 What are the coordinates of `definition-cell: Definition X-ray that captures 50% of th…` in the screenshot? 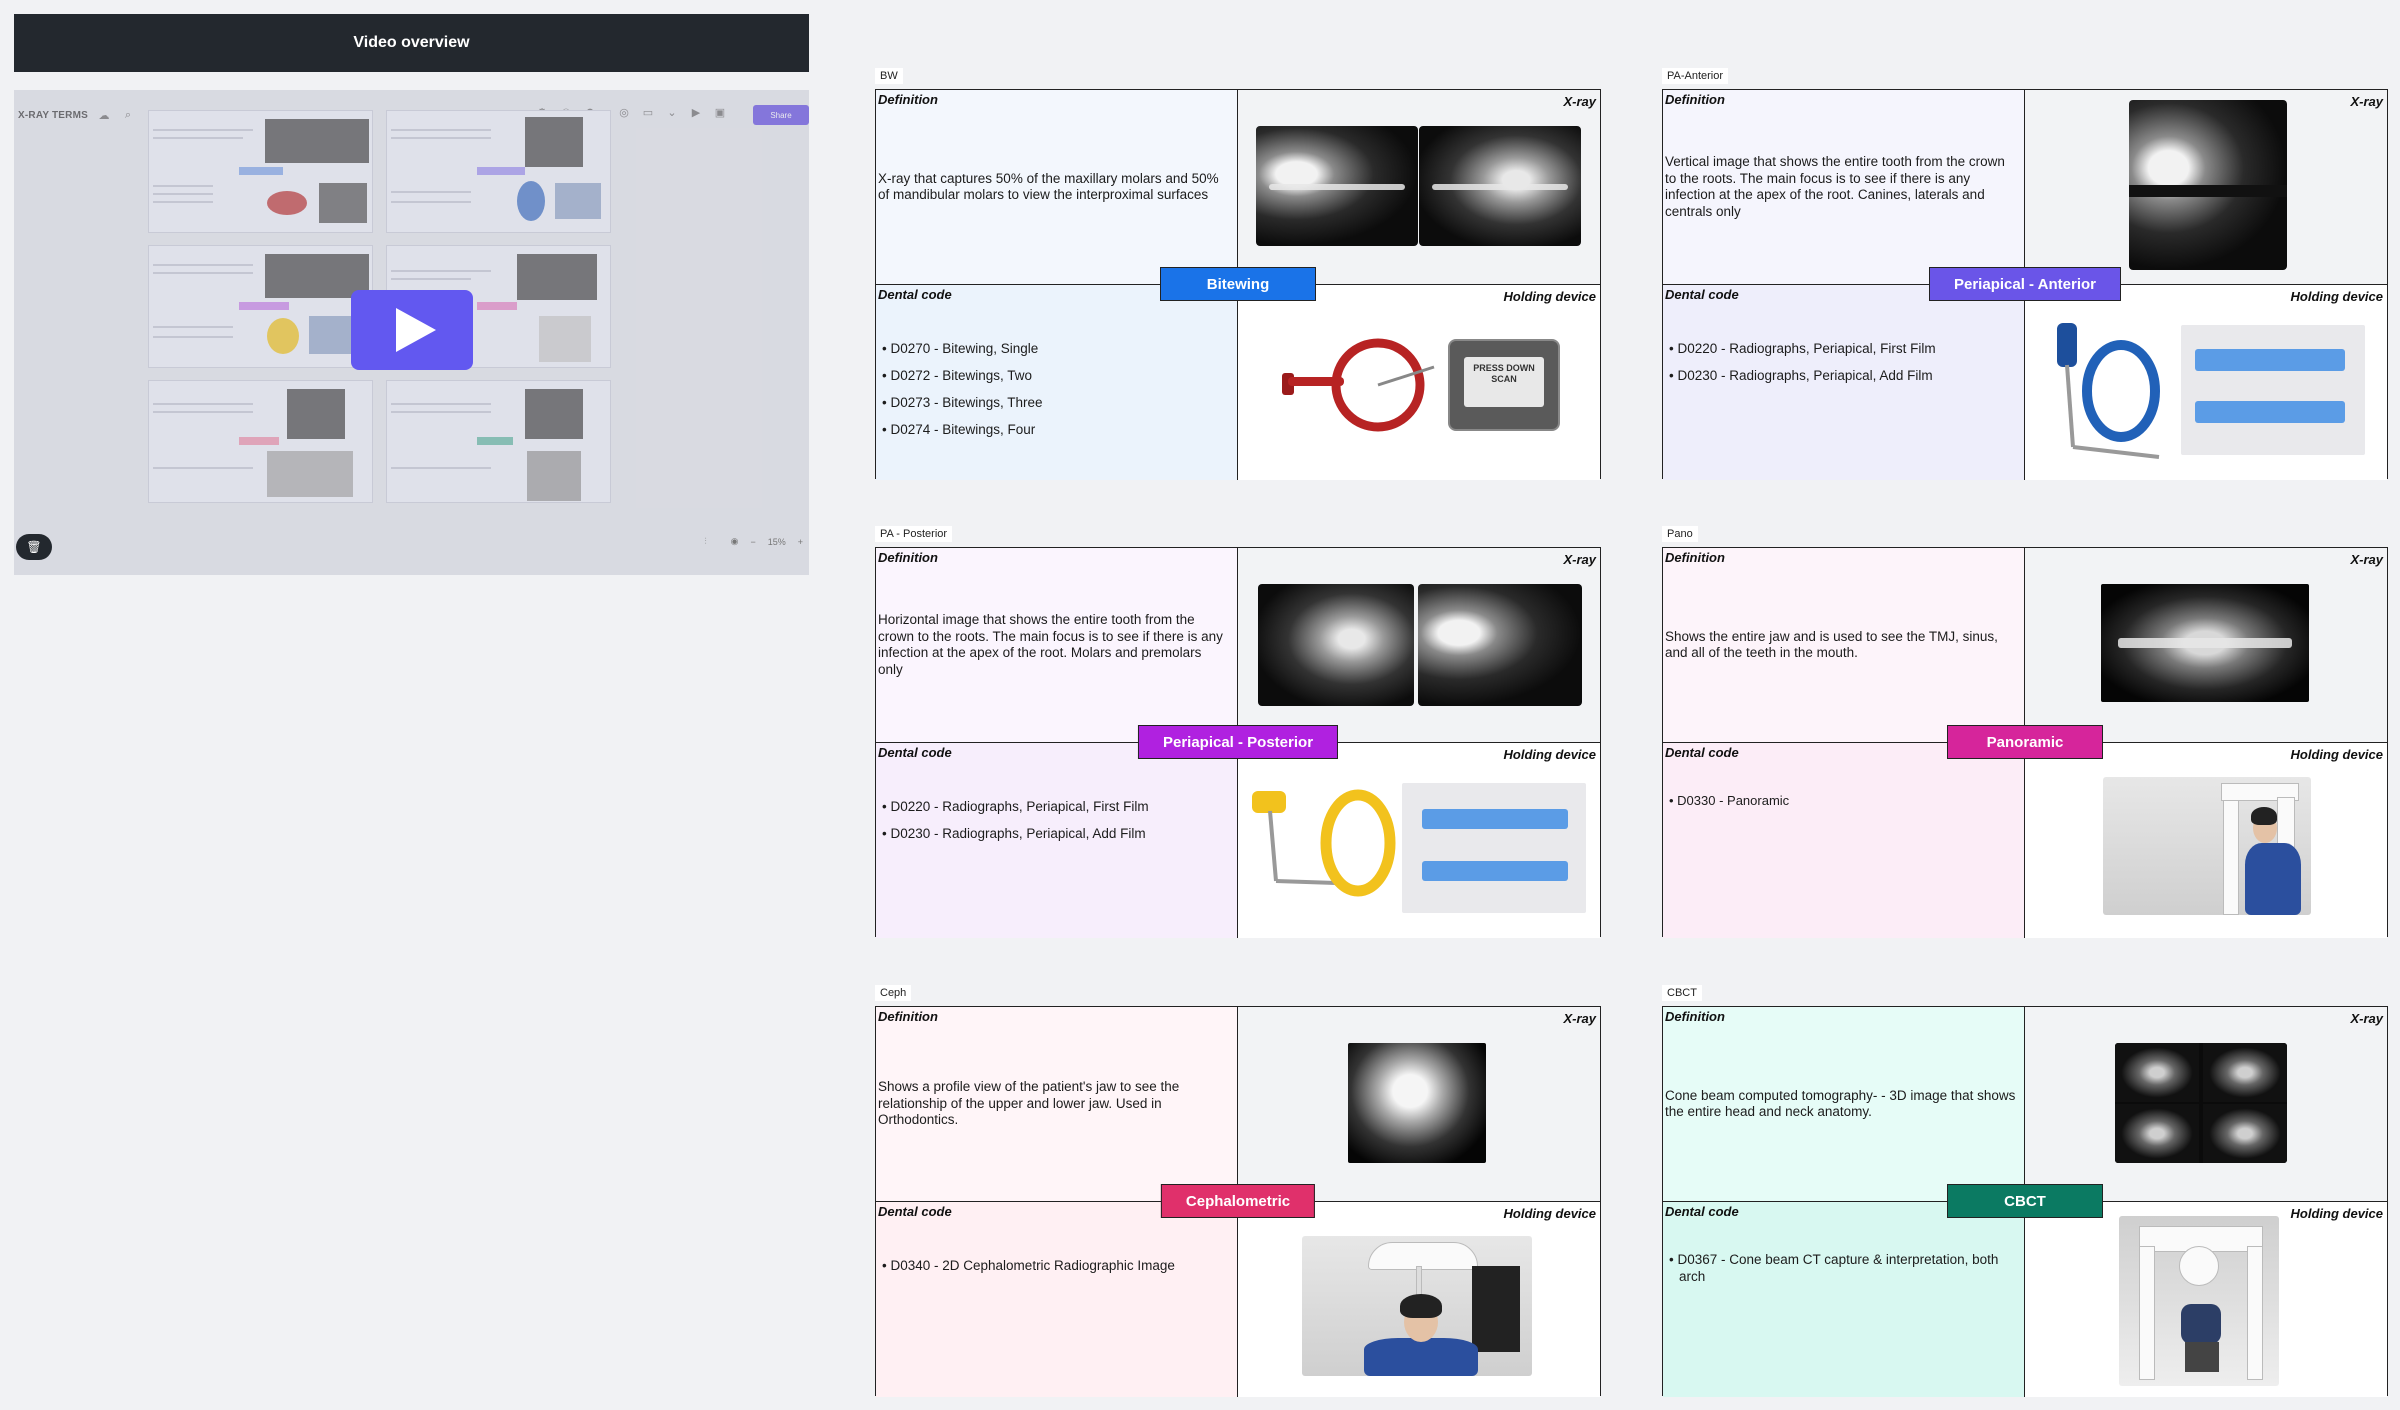 It's located at (1057, 187).